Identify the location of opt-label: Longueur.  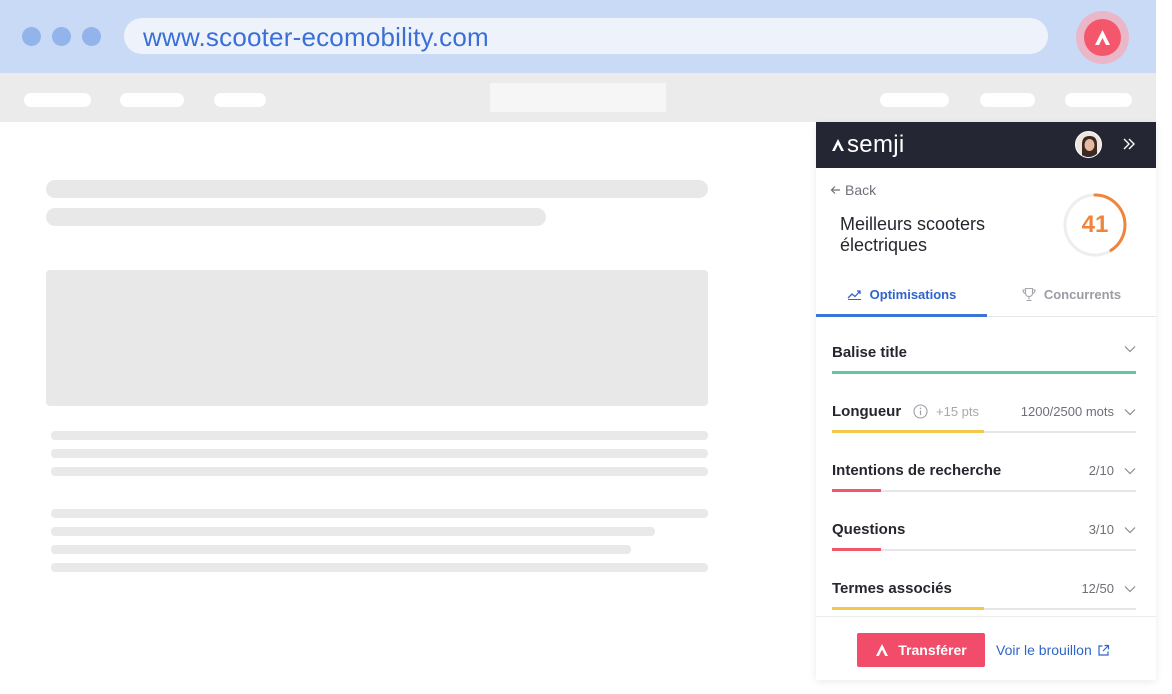
(867, 411).